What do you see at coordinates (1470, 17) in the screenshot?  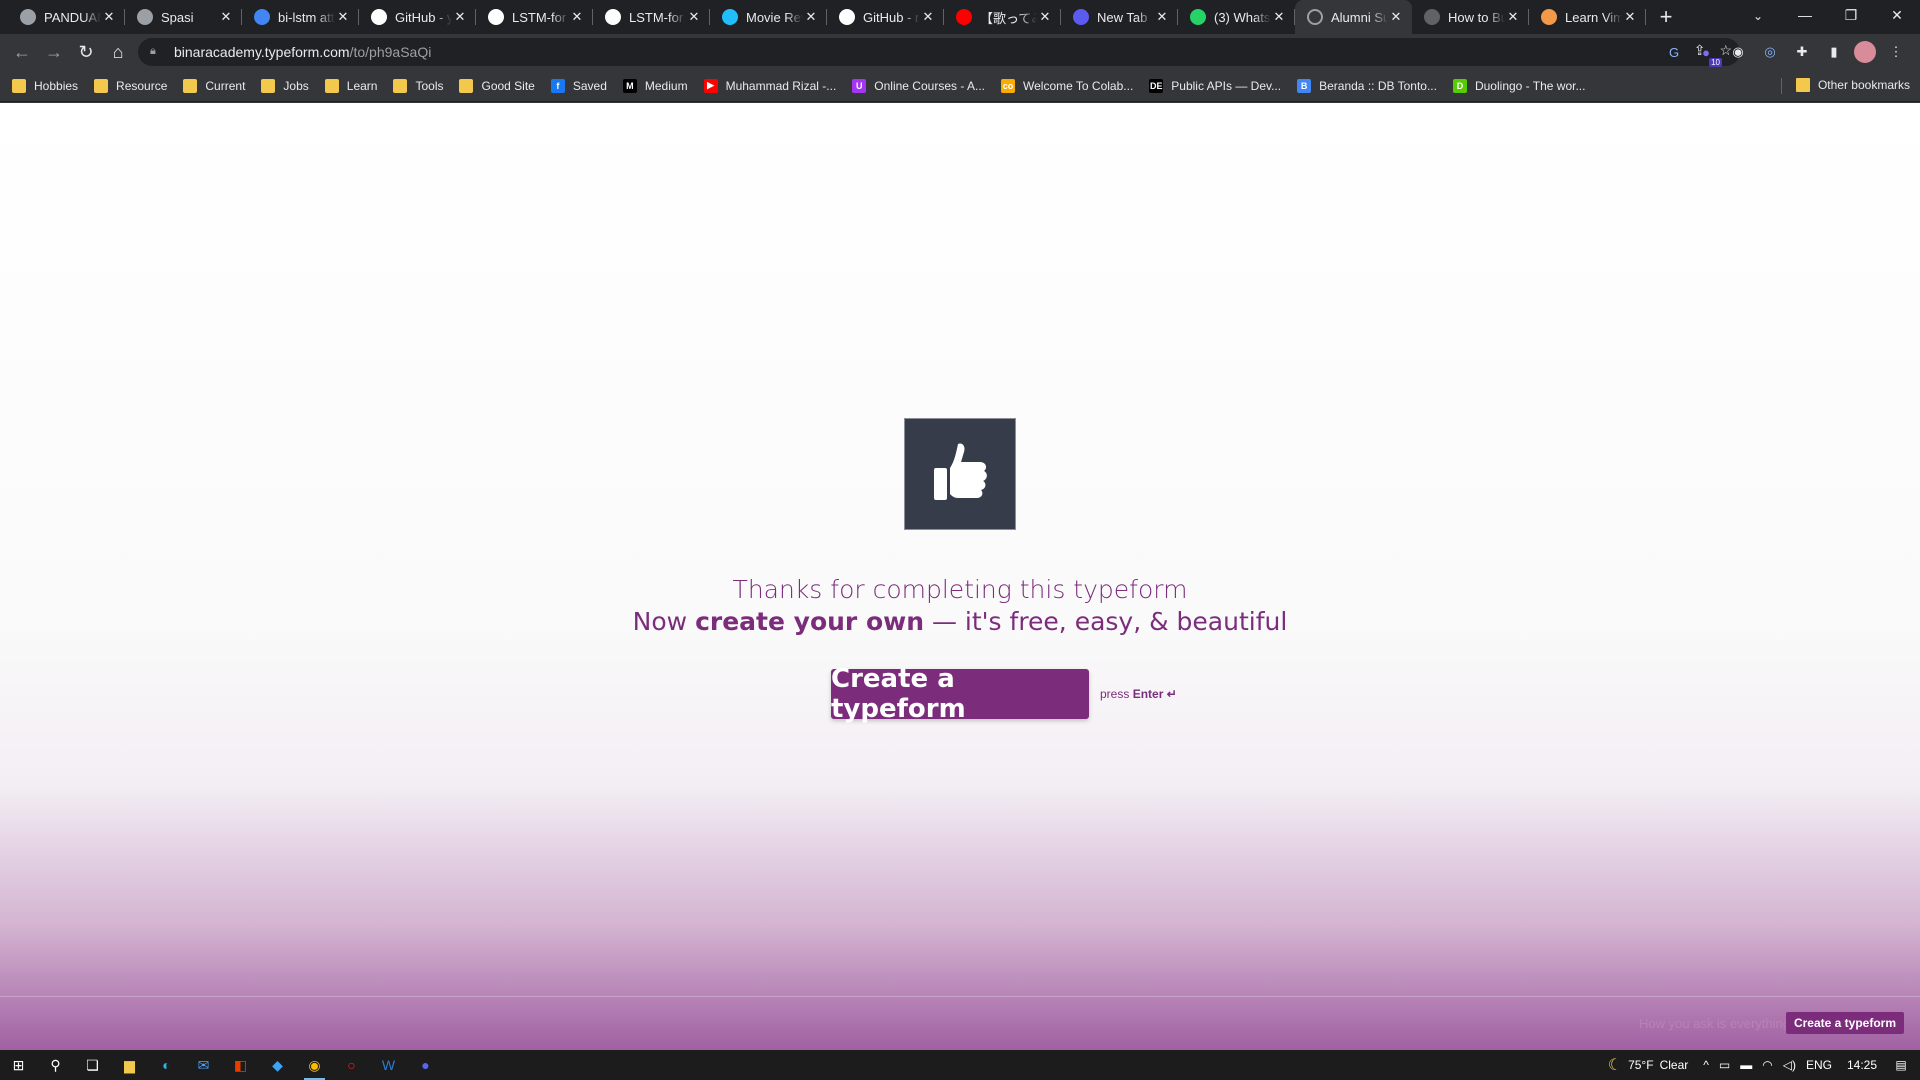 I see `tab-12: How to Bu ✕` at bounding box center [1470, 17].